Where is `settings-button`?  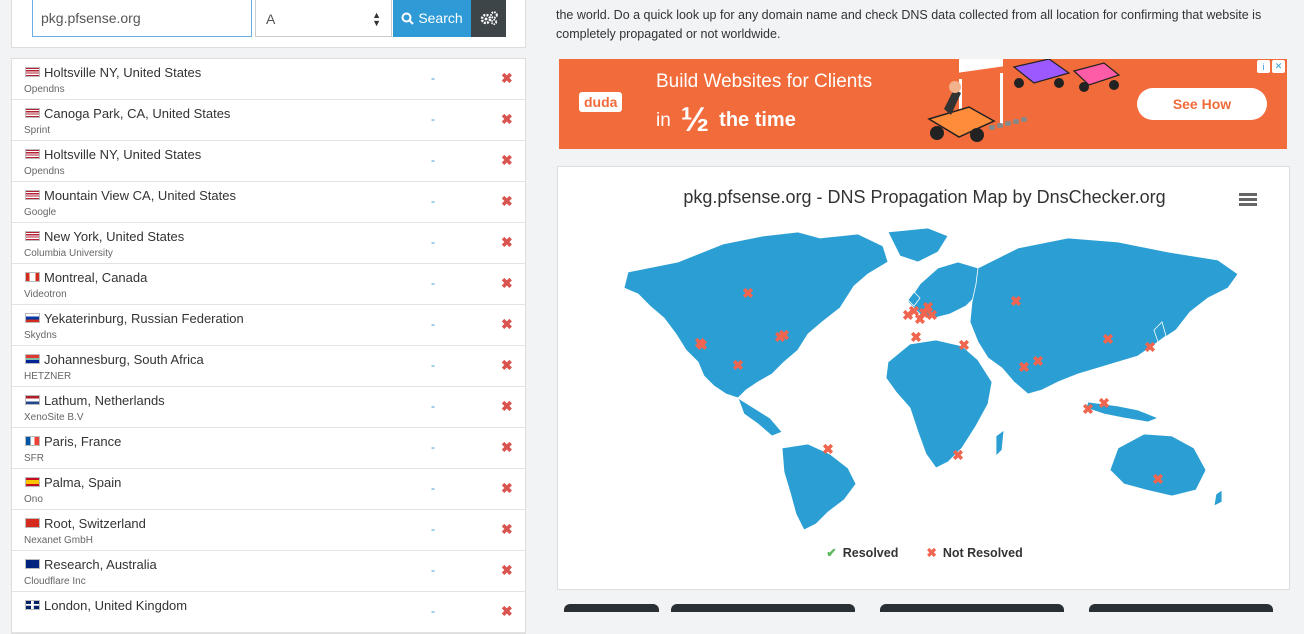 settings-button is located at coordinates (488, 18).